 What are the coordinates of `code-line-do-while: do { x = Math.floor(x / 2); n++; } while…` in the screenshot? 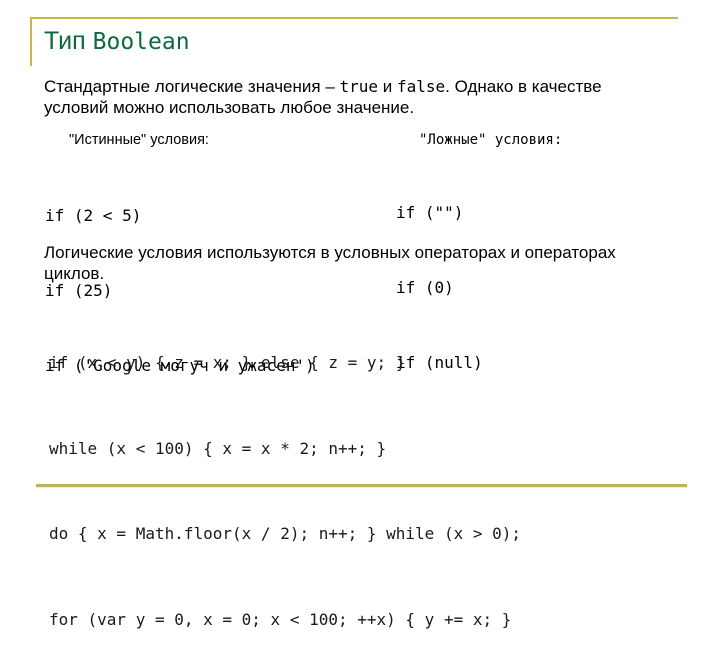 It's located at (285, 533).